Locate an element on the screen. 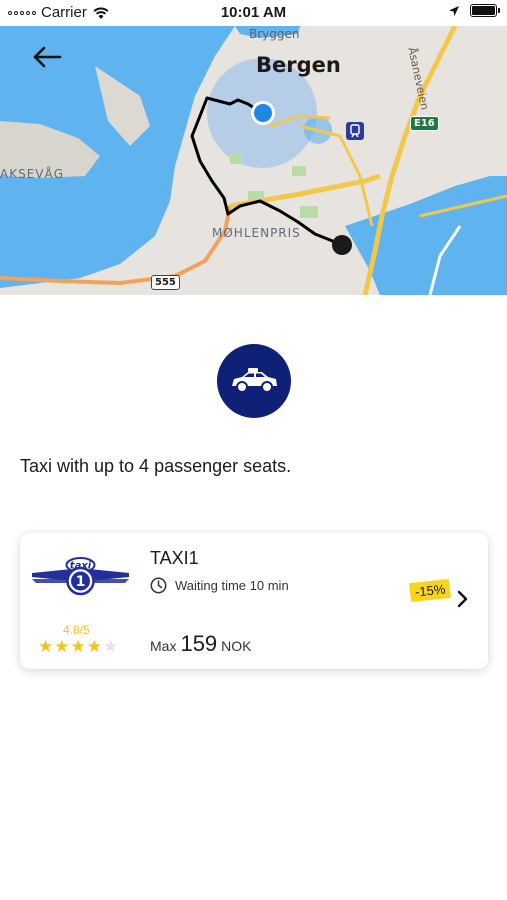 This screenshot has height=900, width=507. status-time: 10:01 AM is located at coordinates (253, 12).